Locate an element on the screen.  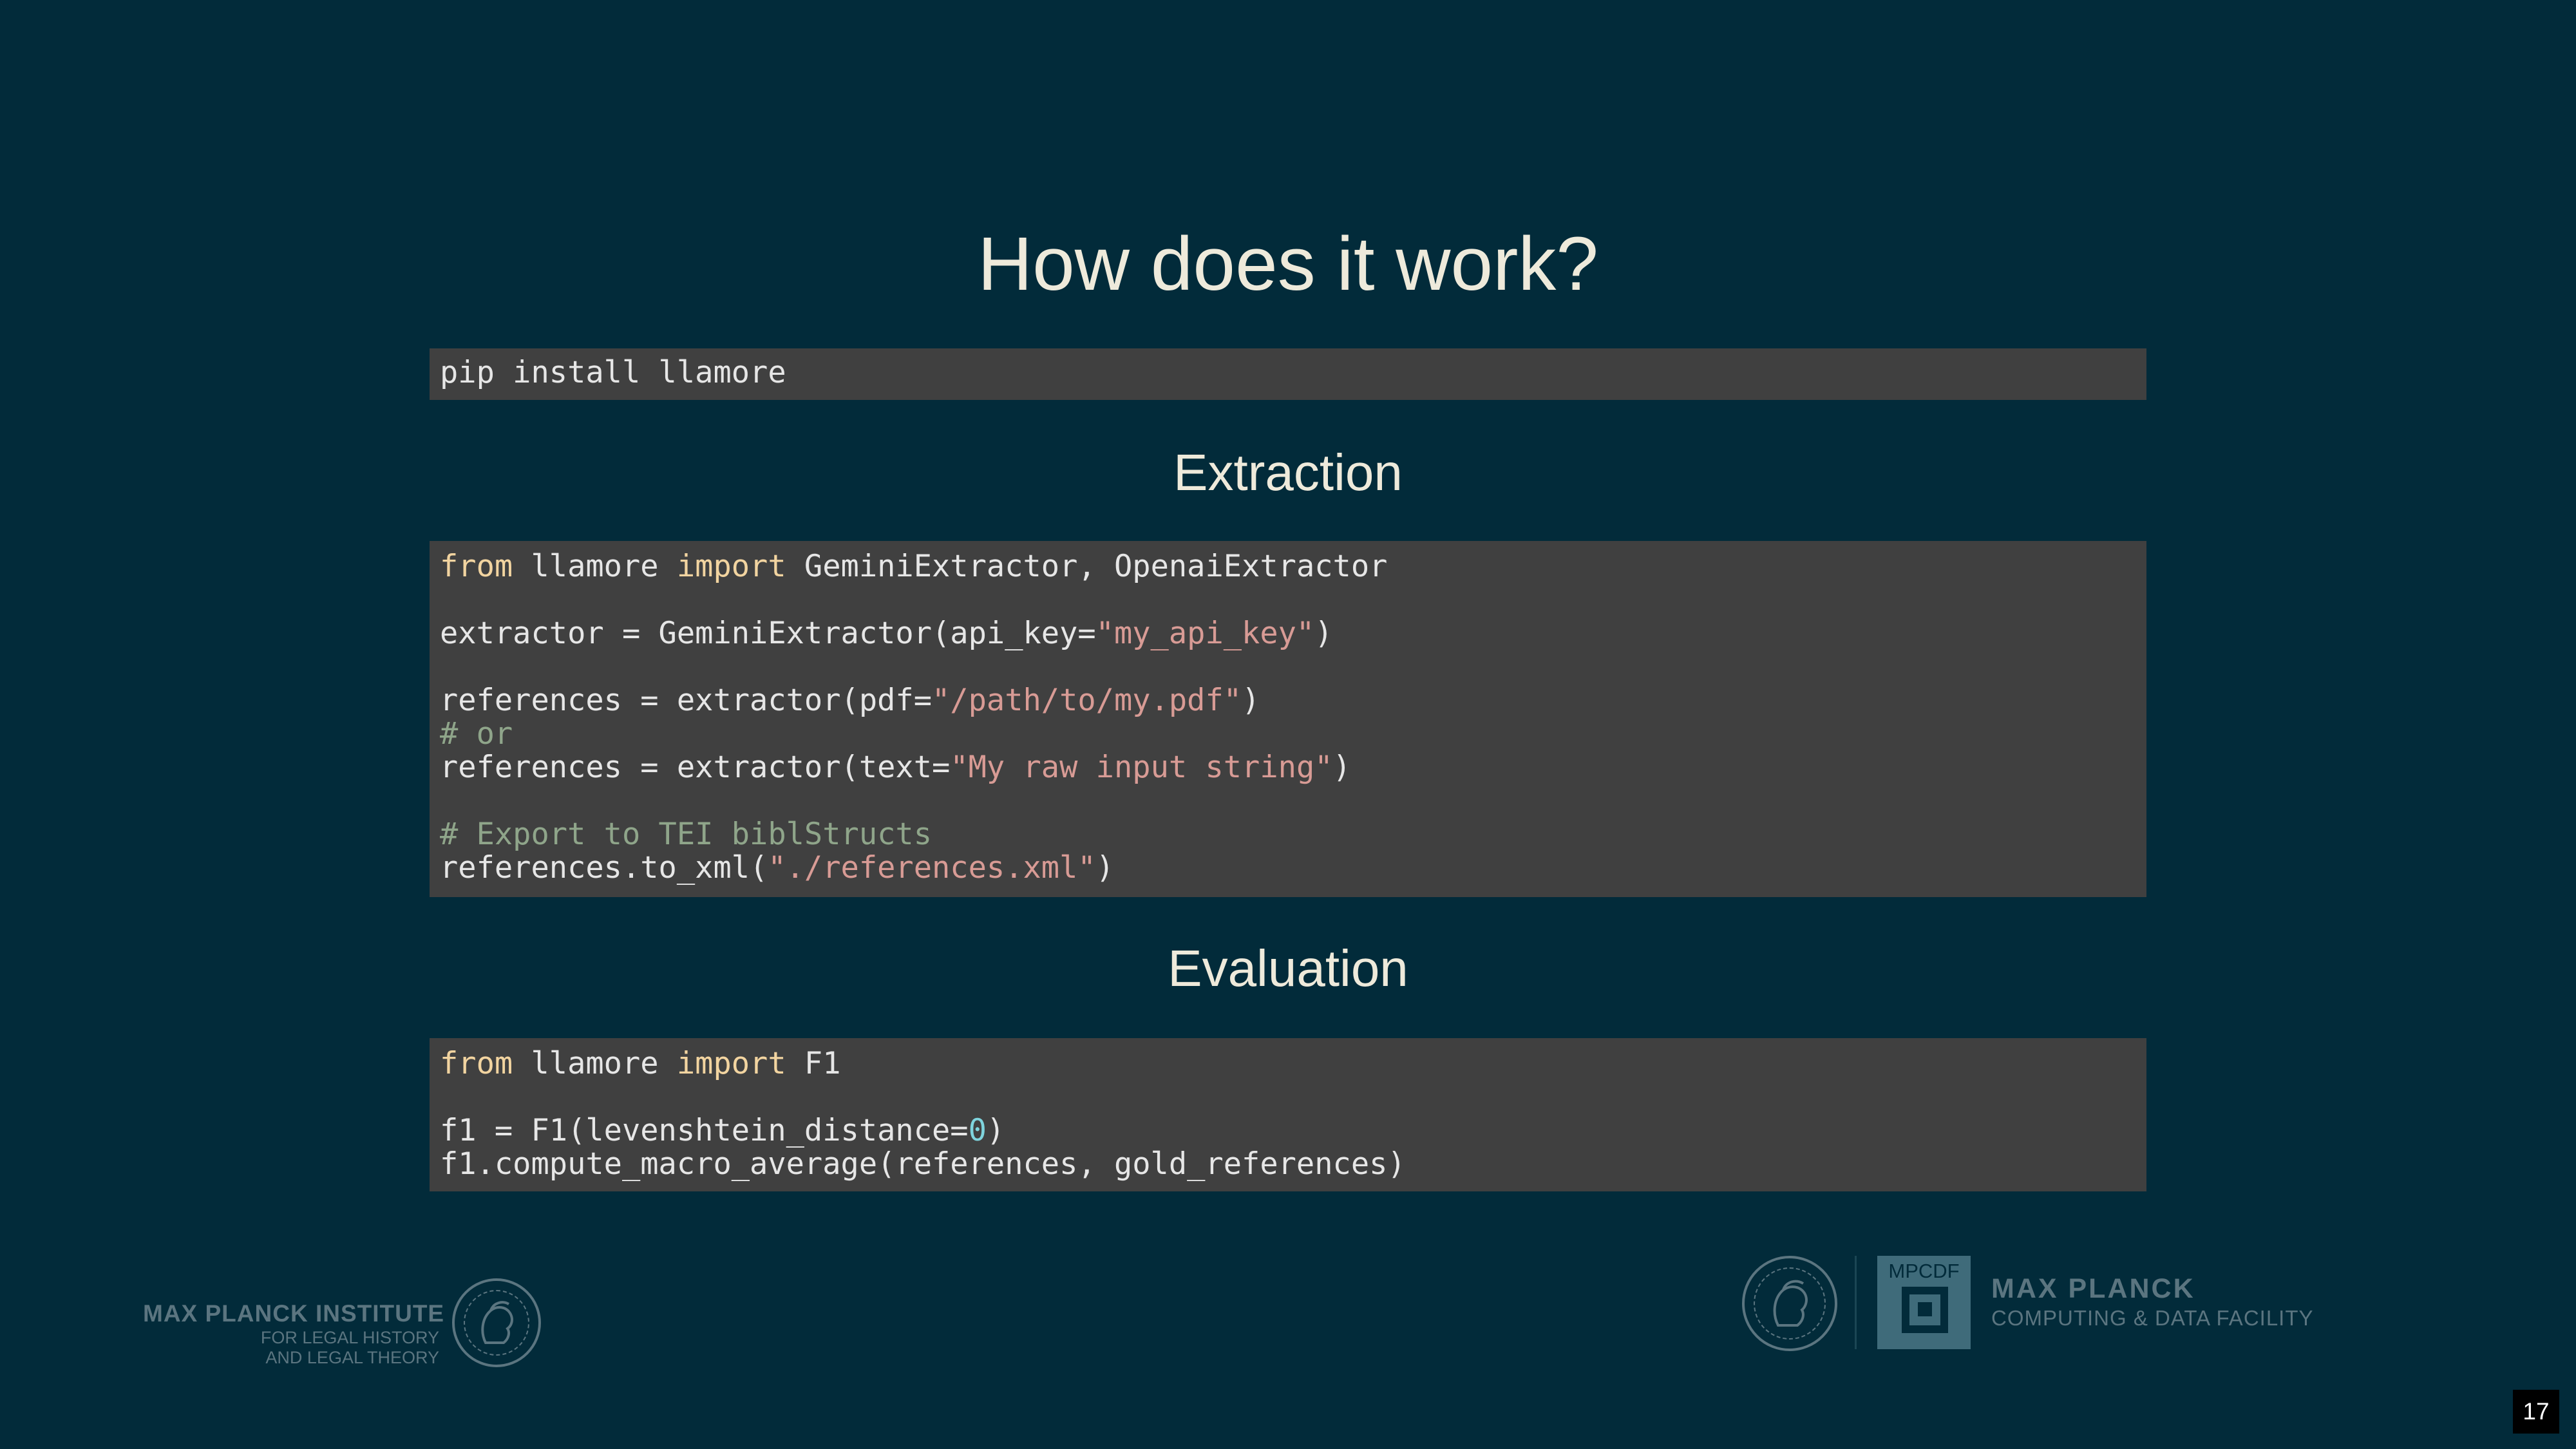
code-token: references = extractor(pdf= is located at coordinates (686, 700).